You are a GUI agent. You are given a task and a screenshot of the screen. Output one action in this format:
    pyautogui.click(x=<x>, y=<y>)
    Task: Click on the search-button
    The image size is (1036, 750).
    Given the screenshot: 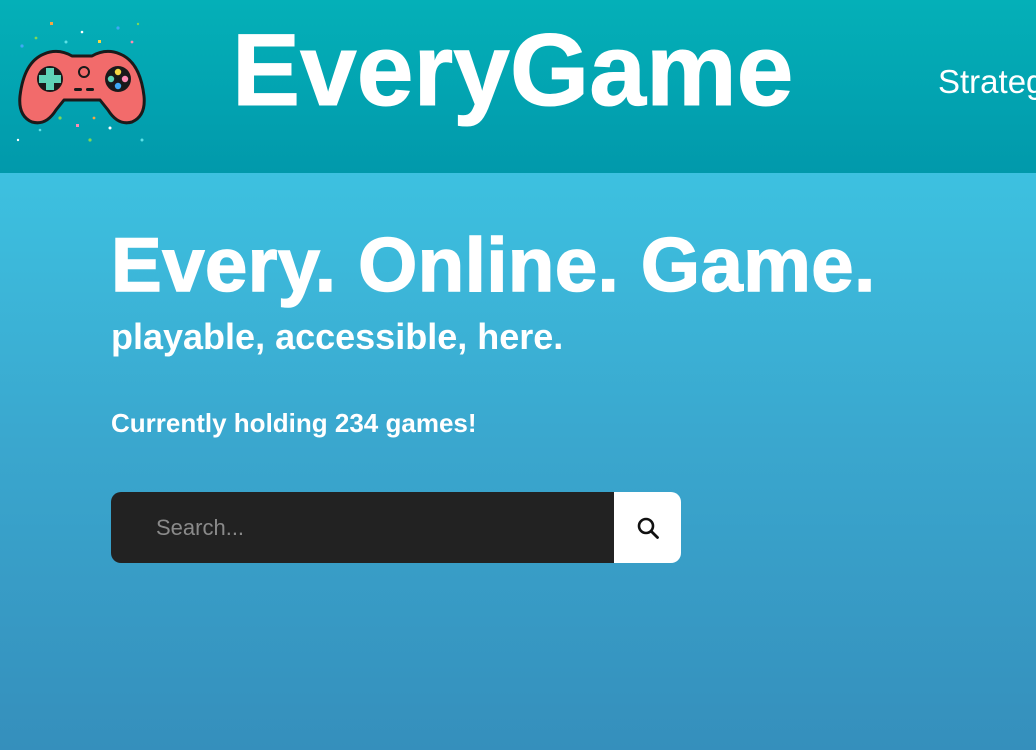 What is the action you would take?
    pyautogui.click(x=647, y=527)
    